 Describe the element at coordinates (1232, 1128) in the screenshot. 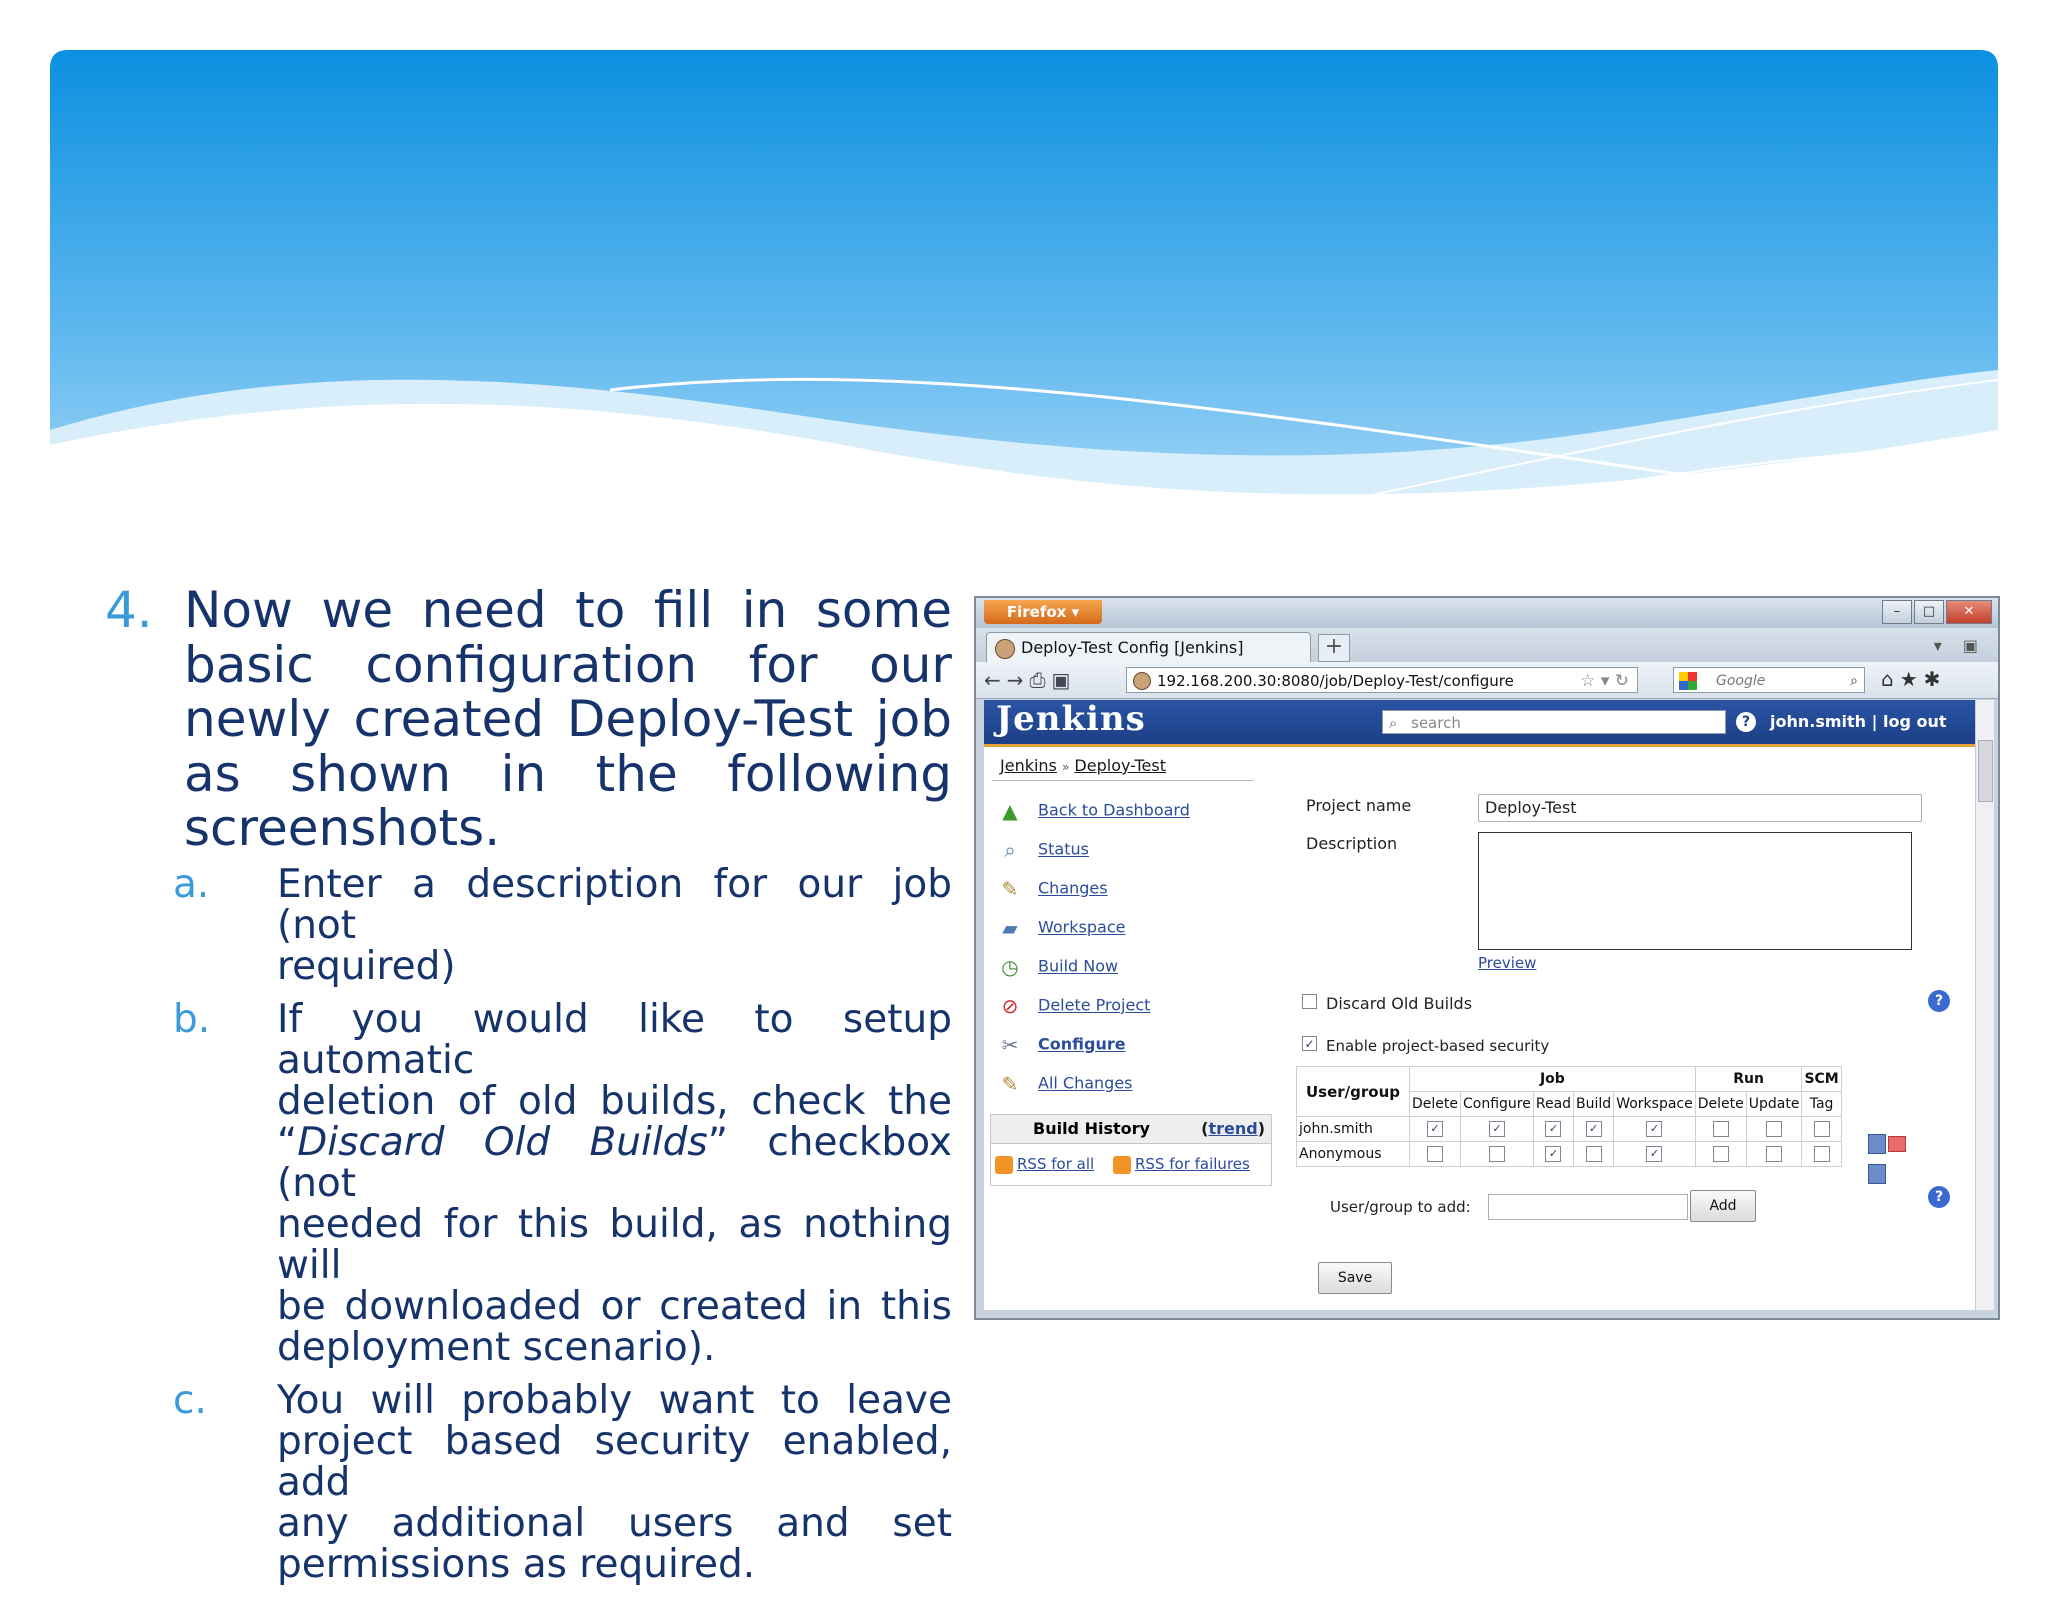

I see `trend-link: trend` at that location.